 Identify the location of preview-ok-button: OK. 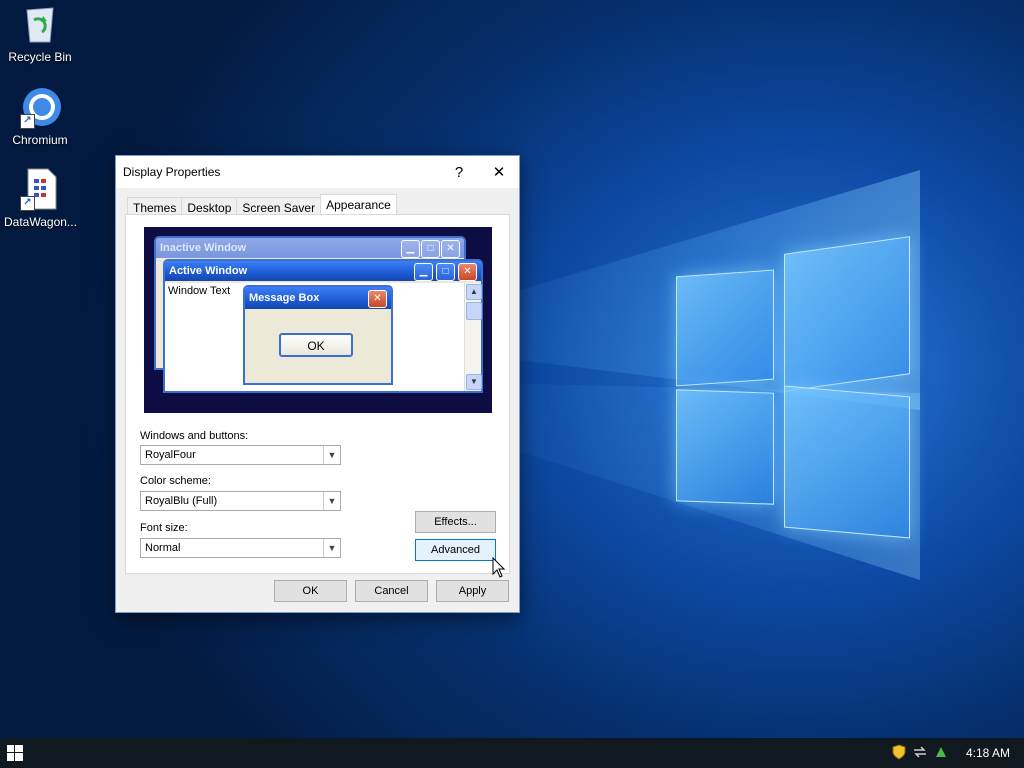
(316, 345).